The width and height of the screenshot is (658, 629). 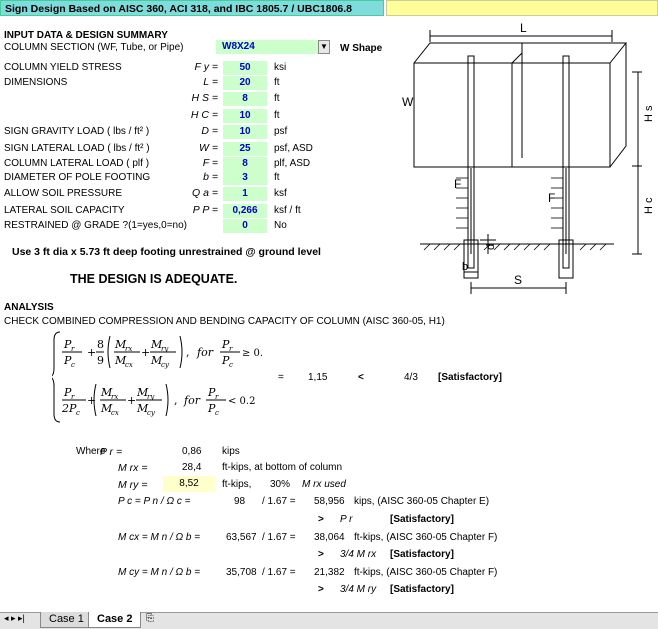 What do you see at coordinates (281, 131) in the screenshot?
I see `input-unit: psf` at bounding box center [281, 131].